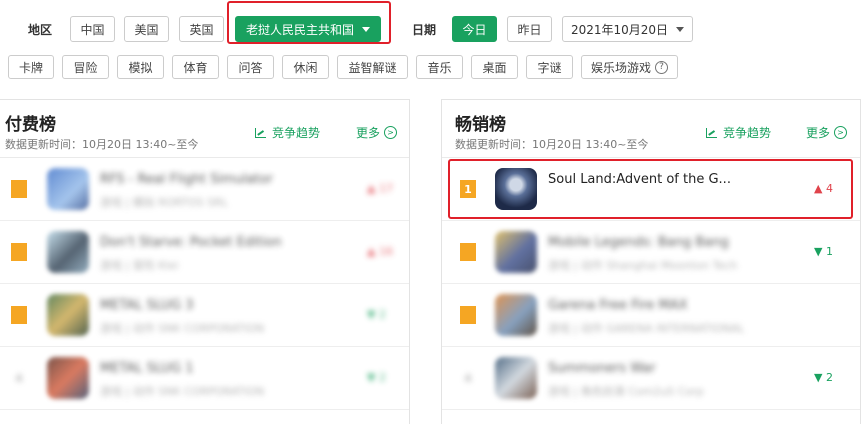 Image resolution: width=864 pixels, height=424 pixels. What do you see at coordinates (626, 391) in the screenshot?
I see `app-category-developer: 游戏 | 角色扮演 Com2uS Corp` at bounding box center [626, 391].